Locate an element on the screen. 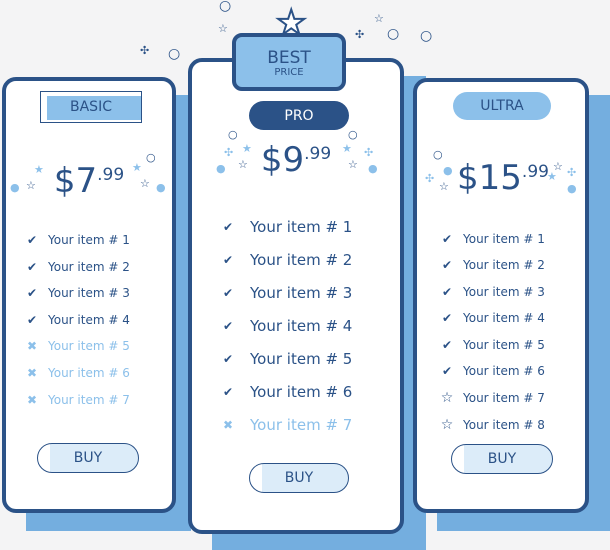 Image resolution: width=610 pixels, height=550 pixels. list-item: ☆ Your item # 7 is located at coordinates (492, 398).